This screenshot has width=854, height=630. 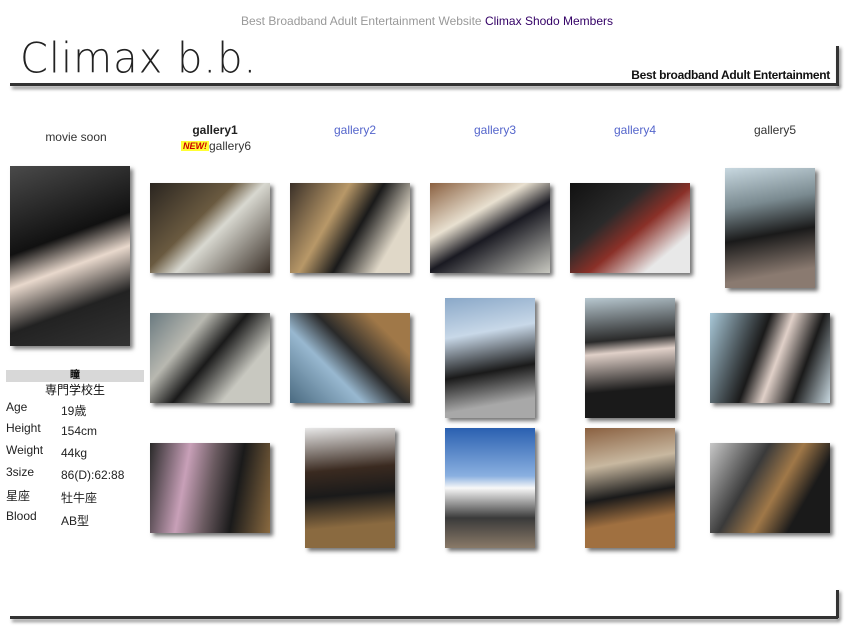 I want to click on profile-label-sign: 星座, so click(x=18, y=496).